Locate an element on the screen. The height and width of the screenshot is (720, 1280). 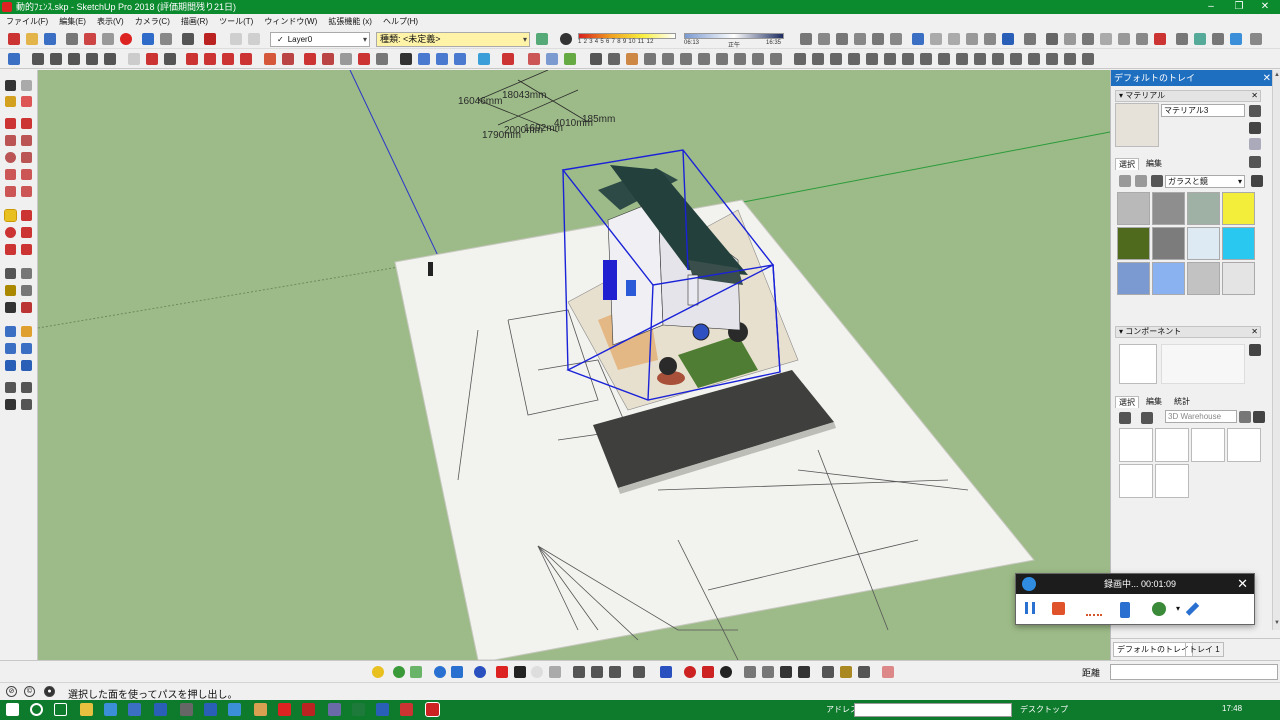
tool-p-icon is located at coordinates (310, 59).